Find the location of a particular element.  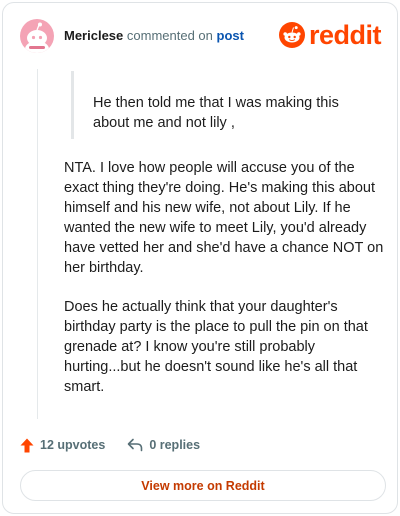

comment-header: Mericlese commented on post reddit is located at coordinates (201, 36).